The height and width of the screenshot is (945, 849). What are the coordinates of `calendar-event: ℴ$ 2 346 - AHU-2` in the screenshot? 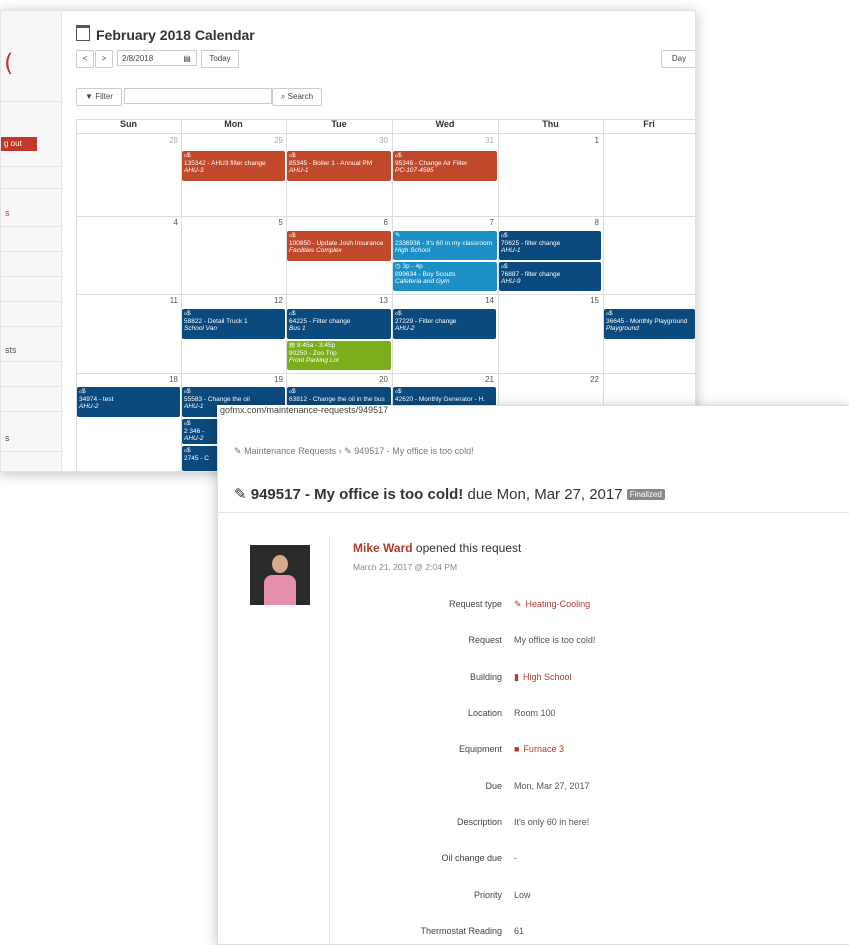 It's located at (200, 431).